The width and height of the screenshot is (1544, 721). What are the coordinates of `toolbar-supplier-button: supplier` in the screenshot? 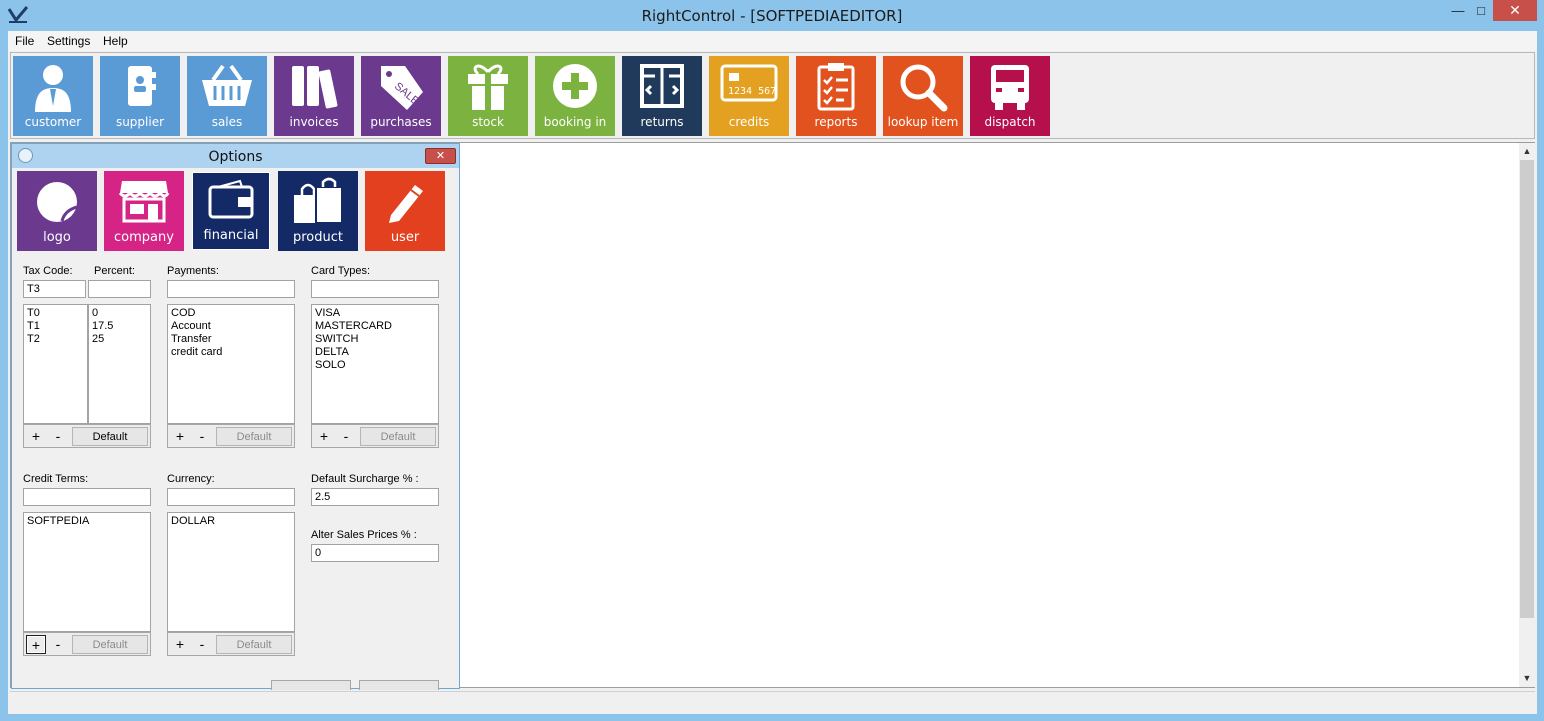 It's located at (140, 96).